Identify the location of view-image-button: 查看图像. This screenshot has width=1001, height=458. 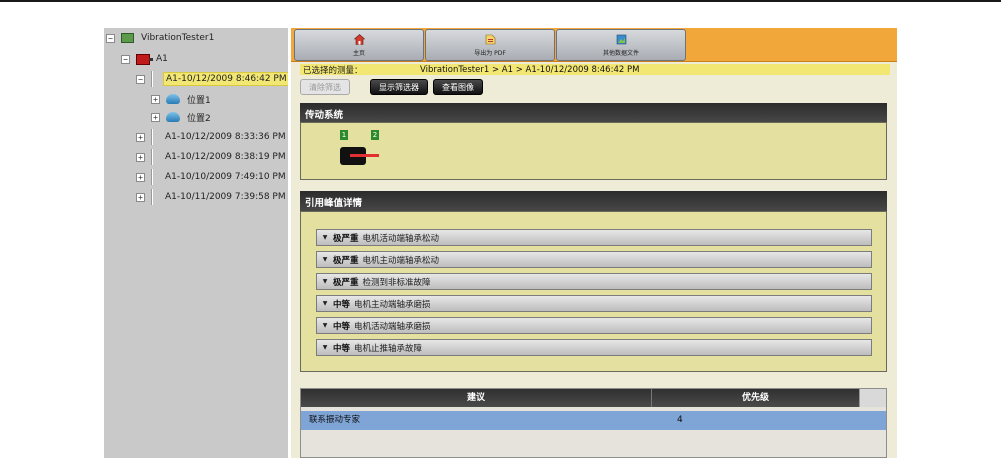
(458, 87).